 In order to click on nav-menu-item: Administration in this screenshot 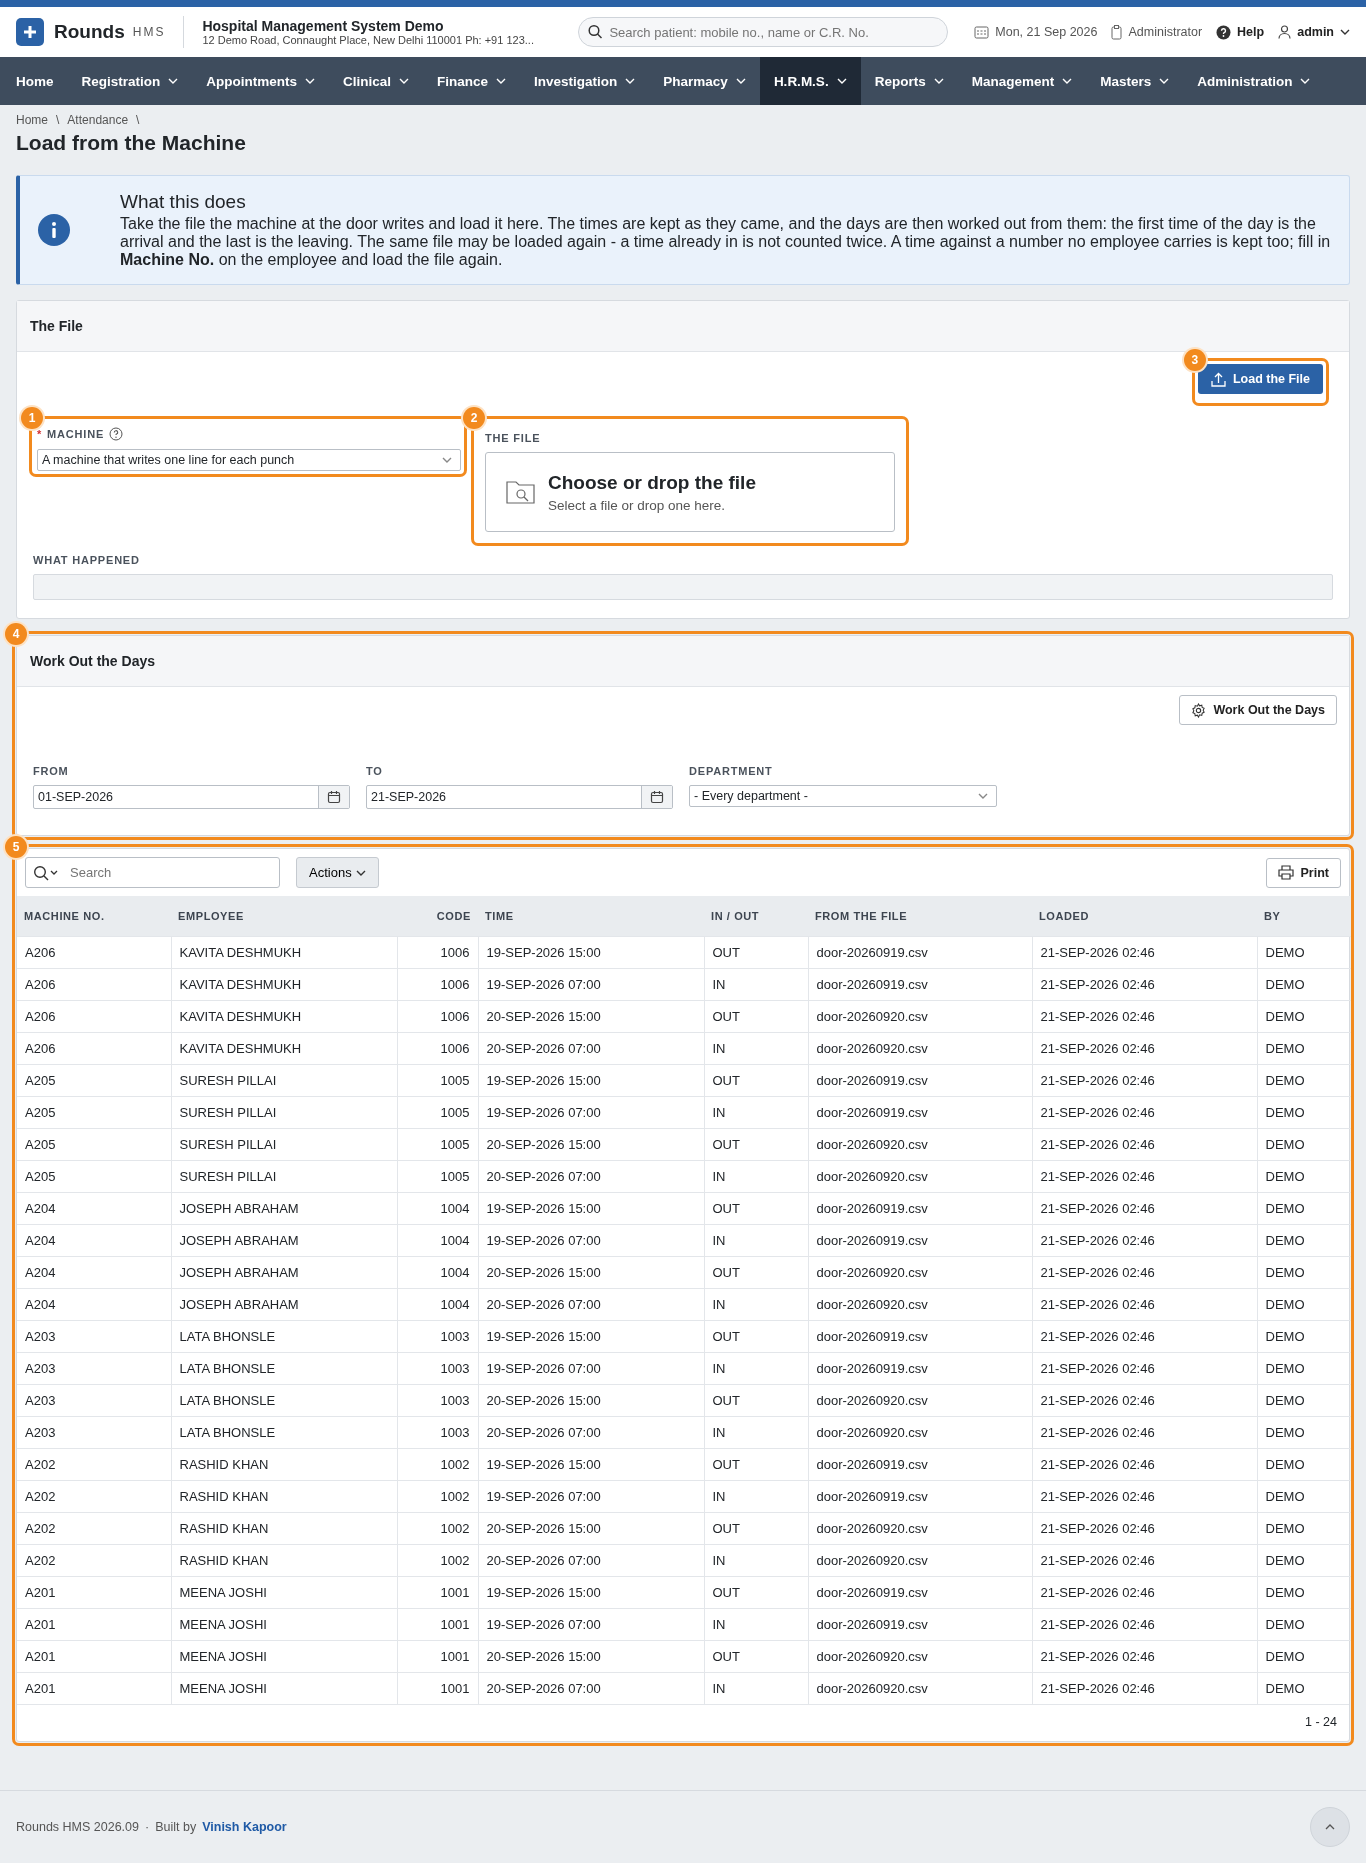, I will do `click(1254, 81)`.